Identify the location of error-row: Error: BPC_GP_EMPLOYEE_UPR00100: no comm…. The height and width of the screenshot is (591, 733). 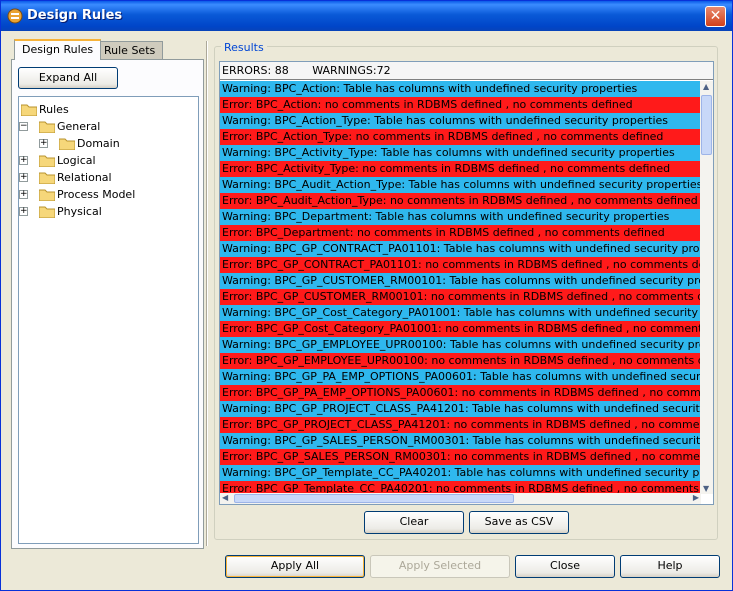
(460, 361).